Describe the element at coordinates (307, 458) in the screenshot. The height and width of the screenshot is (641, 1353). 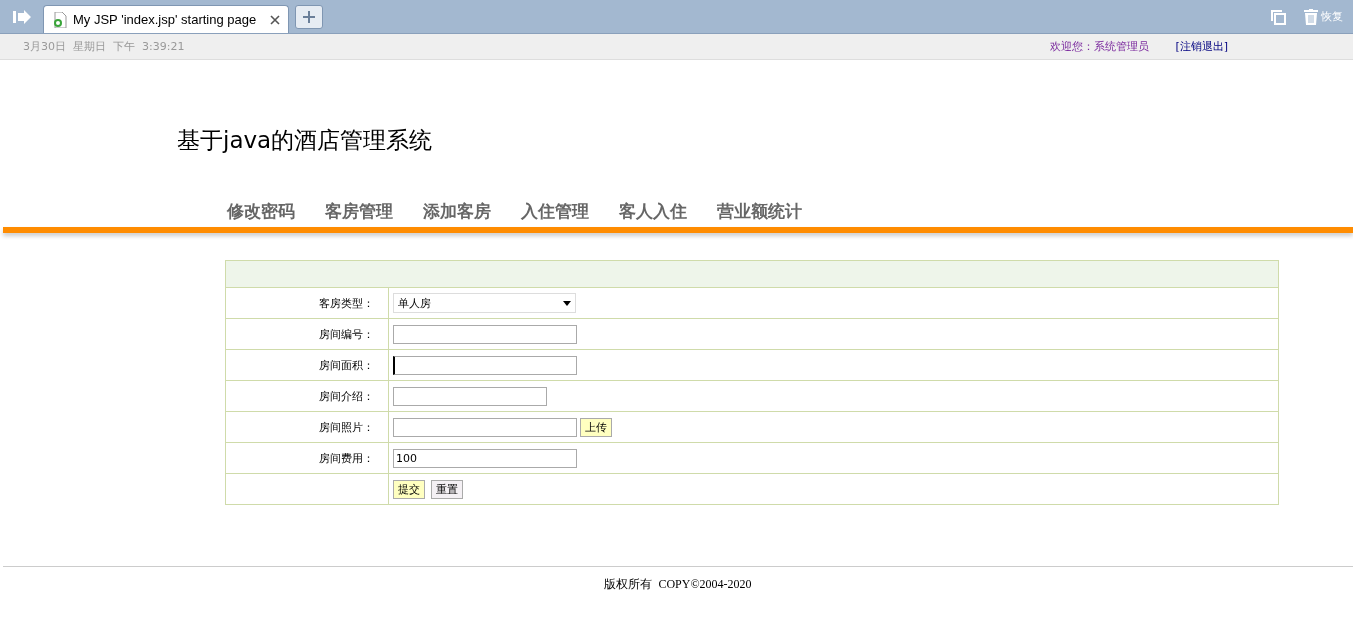
I see `field-label: 房间费用：` at that location.